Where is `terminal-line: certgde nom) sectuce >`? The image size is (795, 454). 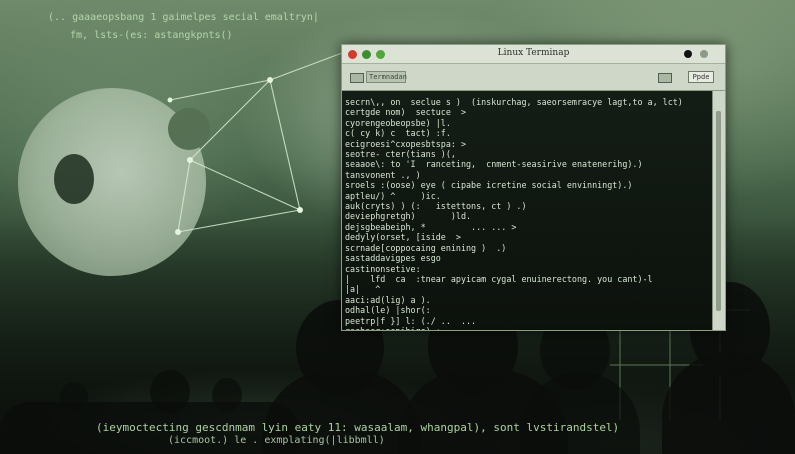
terminal-line: certgde nom) sectuce > is located at coordinates (406, 112).